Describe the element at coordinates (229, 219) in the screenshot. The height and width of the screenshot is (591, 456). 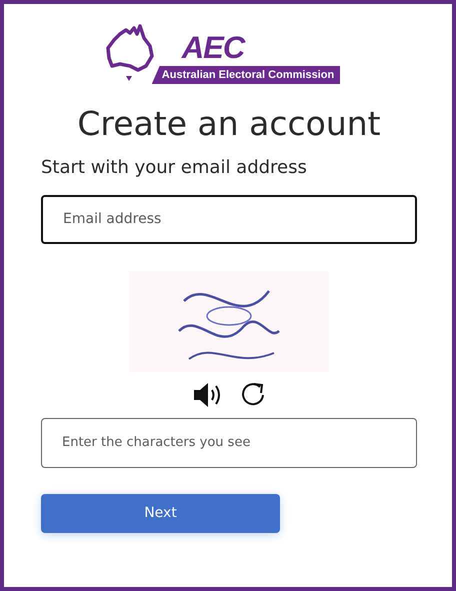
I see `email-field: Email address` at that location.